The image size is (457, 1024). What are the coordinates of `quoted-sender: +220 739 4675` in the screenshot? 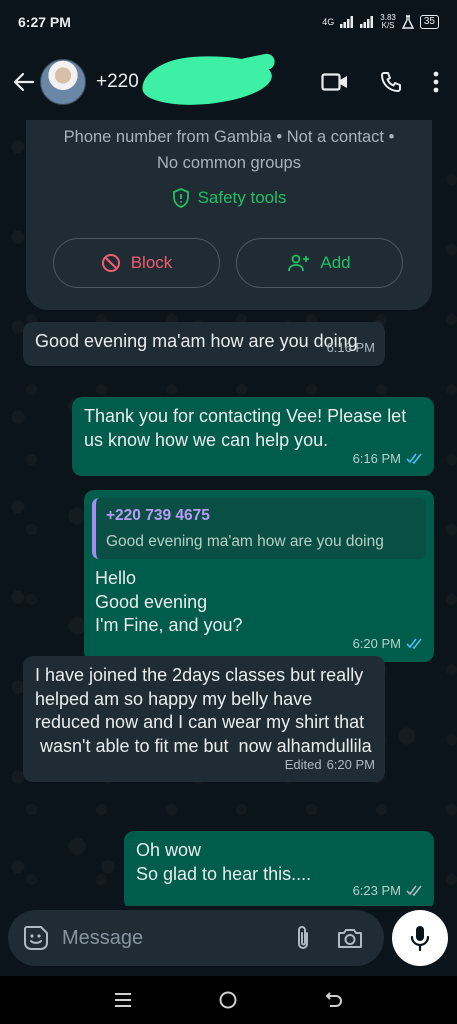 It's located at (158, 515).